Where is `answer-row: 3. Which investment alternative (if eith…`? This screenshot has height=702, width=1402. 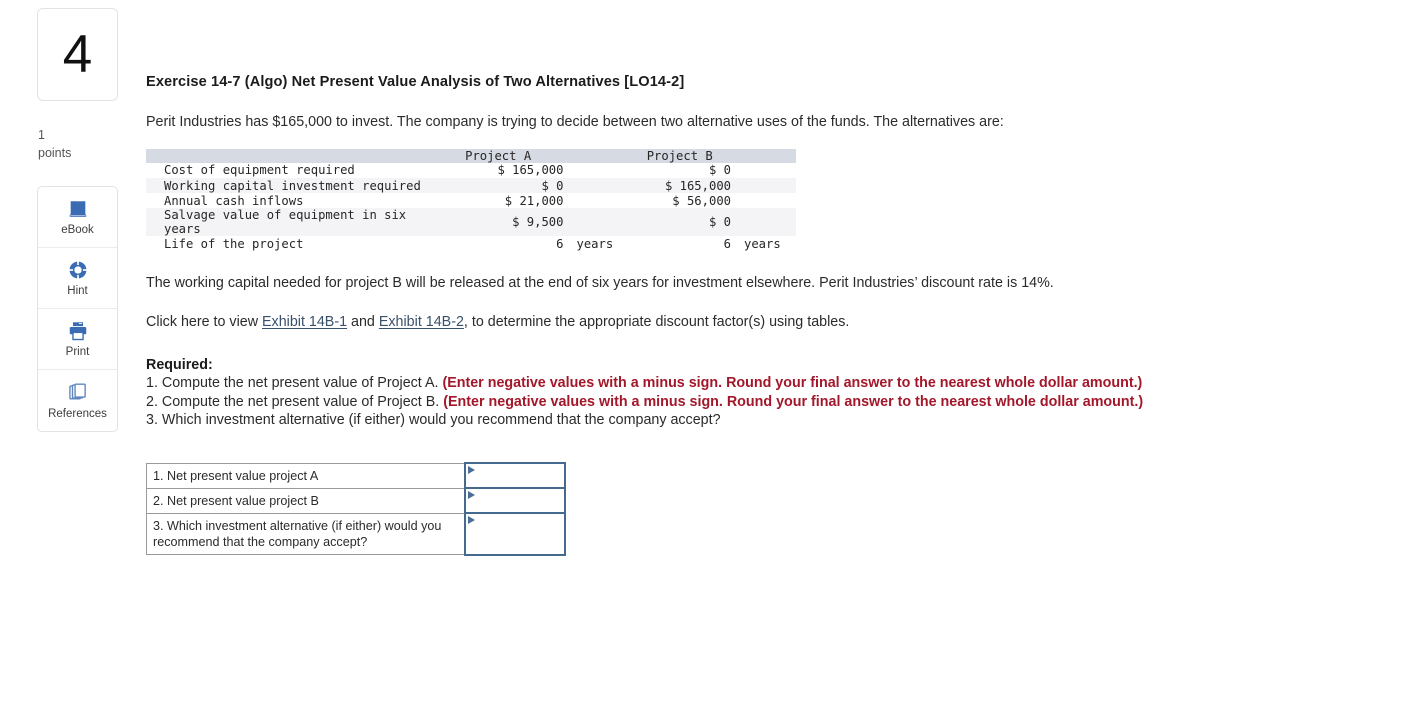
answer-row: 3. Which investment alternative (if eith… is located at coordinates (356, 534).